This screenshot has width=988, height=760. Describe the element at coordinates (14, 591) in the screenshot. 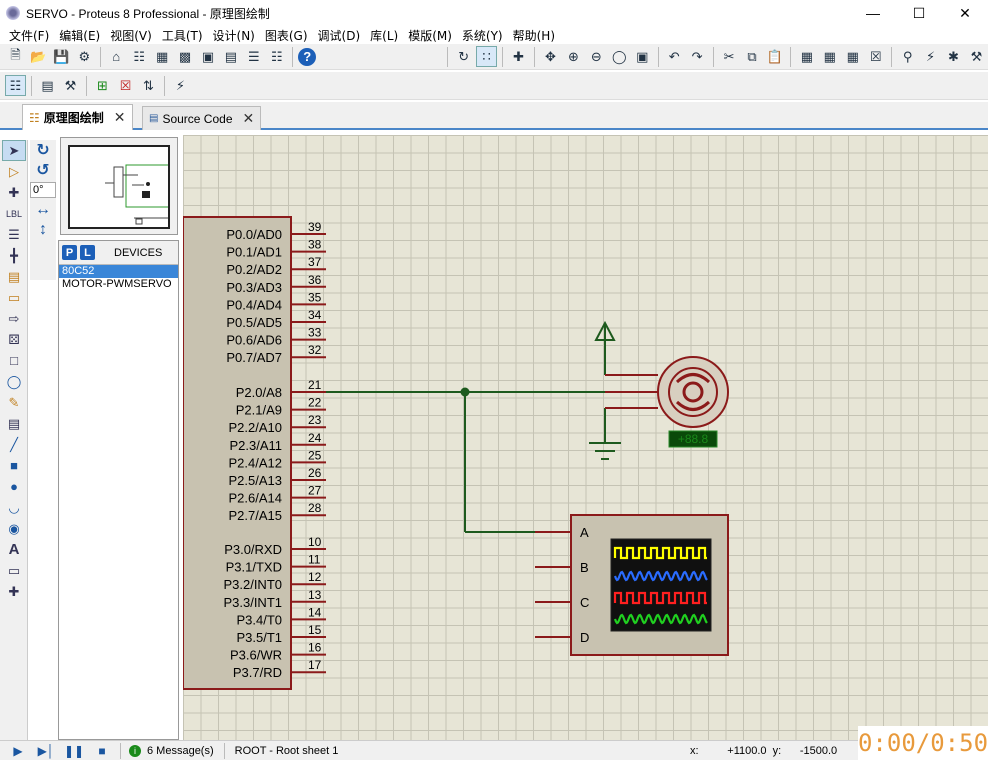

I see `marker-tool-icon: ✚` at that location.